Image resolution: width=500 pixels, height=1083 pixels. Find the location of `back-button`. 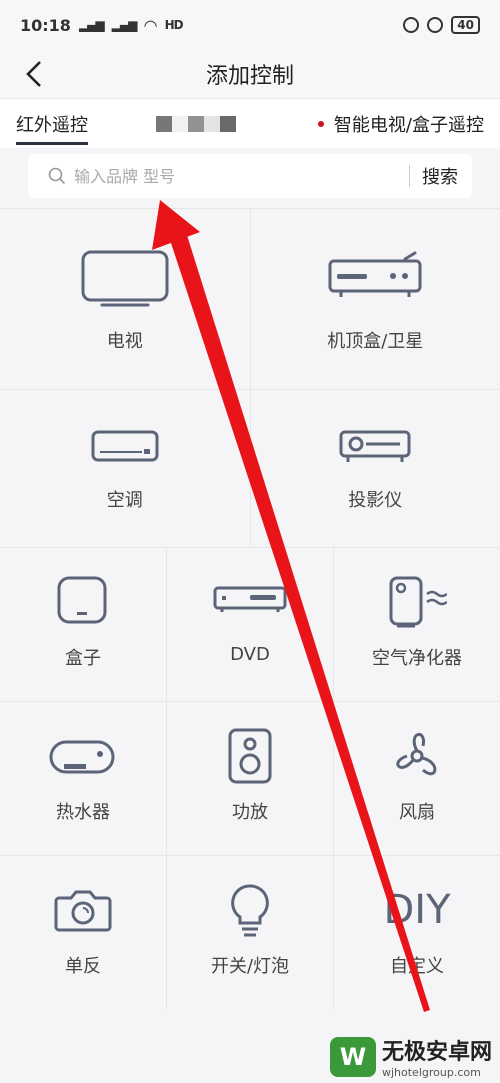

back-button is located at coordinates (34, 74).